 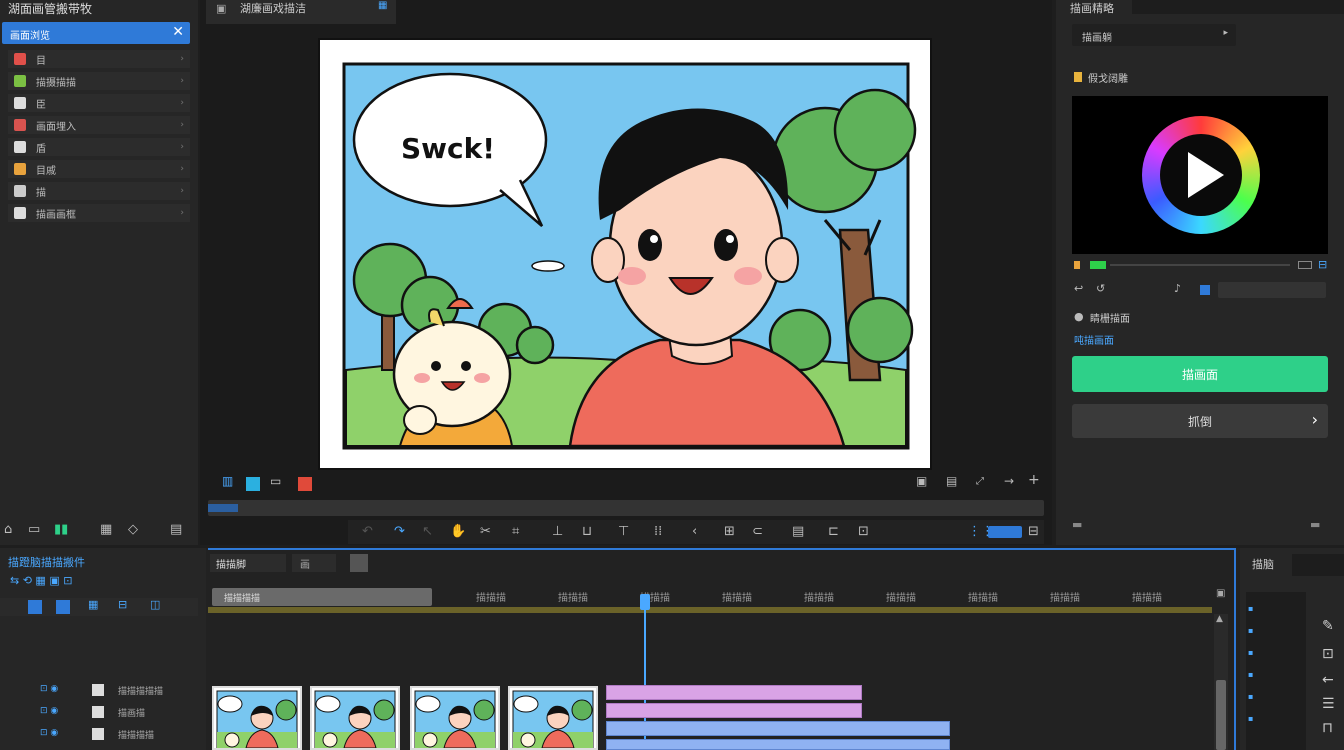 What do you see at coordinates (798, 531) in the screenshot?
I see `layers-icon: ▤` at bounding box center [798, 531].